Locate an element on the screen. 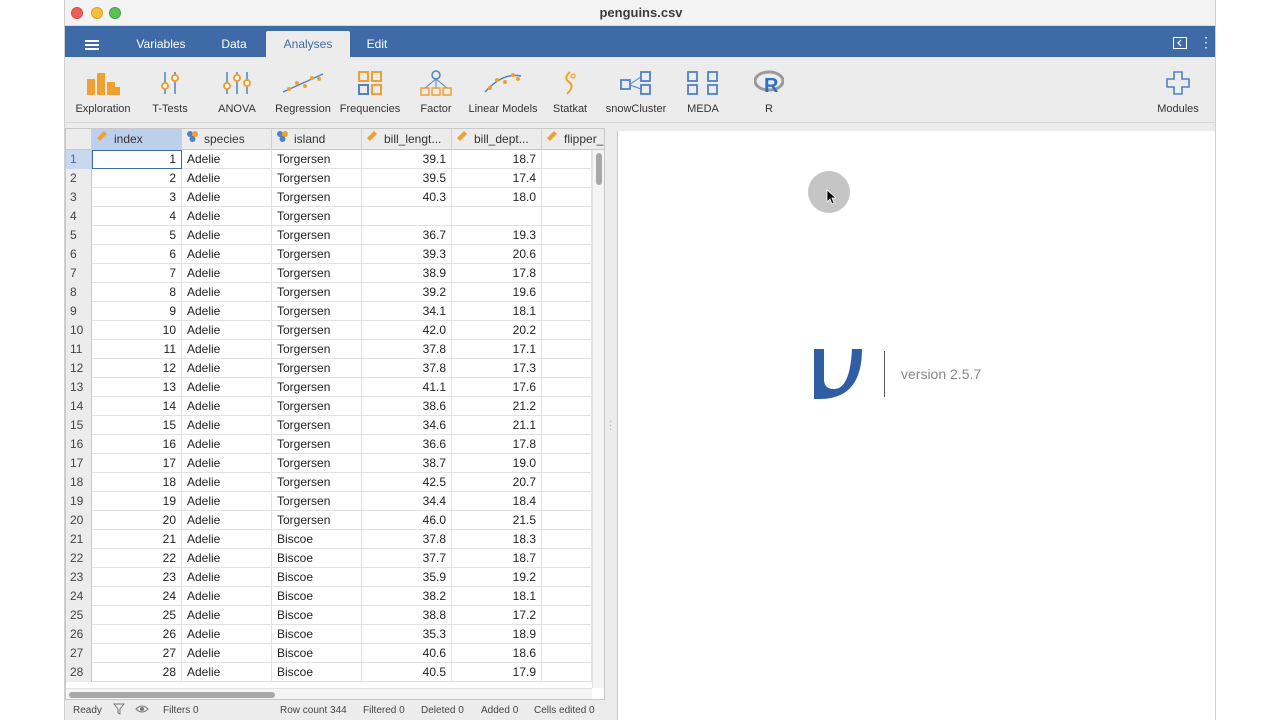  table-cell: 18.1 is located at coordinates (497, 311).